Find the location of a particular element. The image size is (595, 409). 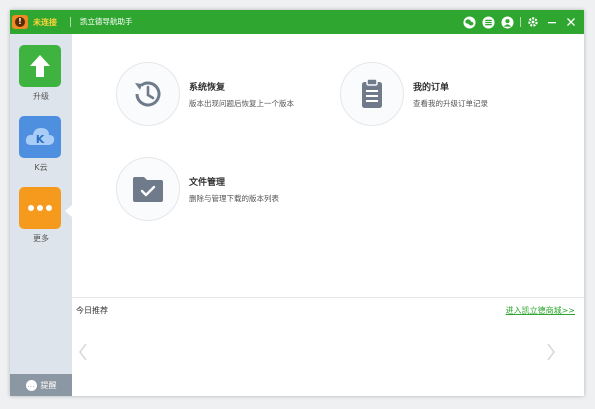

mall-link: 进入凯立德商城>> is located at coordinates (540, 310).